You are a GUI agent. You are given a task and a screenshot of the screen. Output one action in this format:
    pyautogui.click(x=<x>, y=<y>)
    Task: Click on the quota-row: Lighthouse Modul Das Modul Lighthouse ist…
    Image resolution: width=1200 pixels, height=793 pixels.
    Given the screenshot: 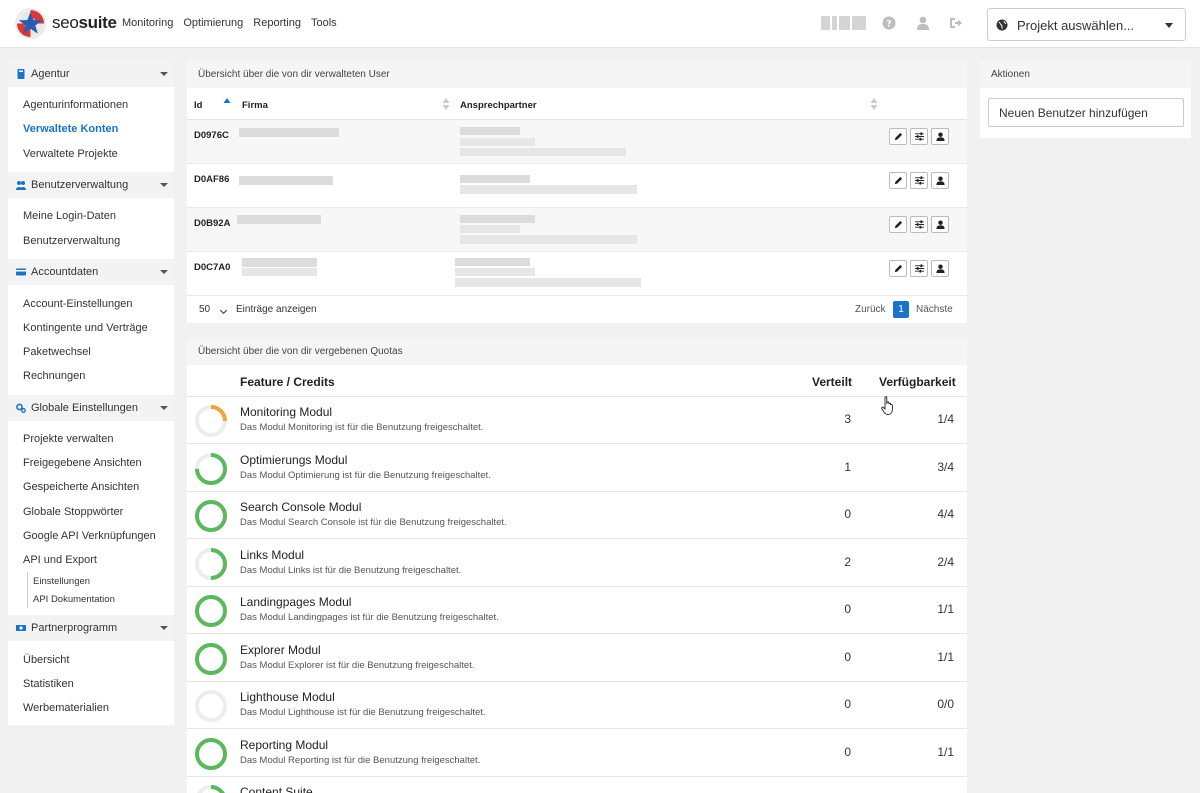 What is the action you would take?
    pyautogui.click(x=577, y=705)
    